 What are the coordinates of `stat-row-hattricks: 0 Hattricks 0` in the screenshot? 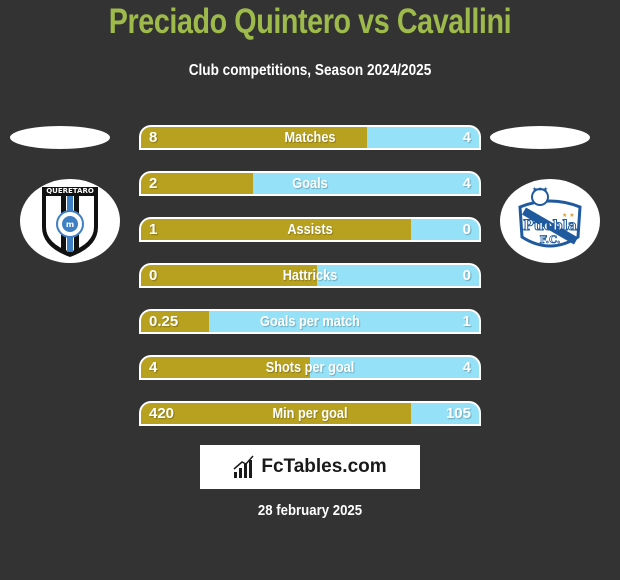 It's located at (310, 275).